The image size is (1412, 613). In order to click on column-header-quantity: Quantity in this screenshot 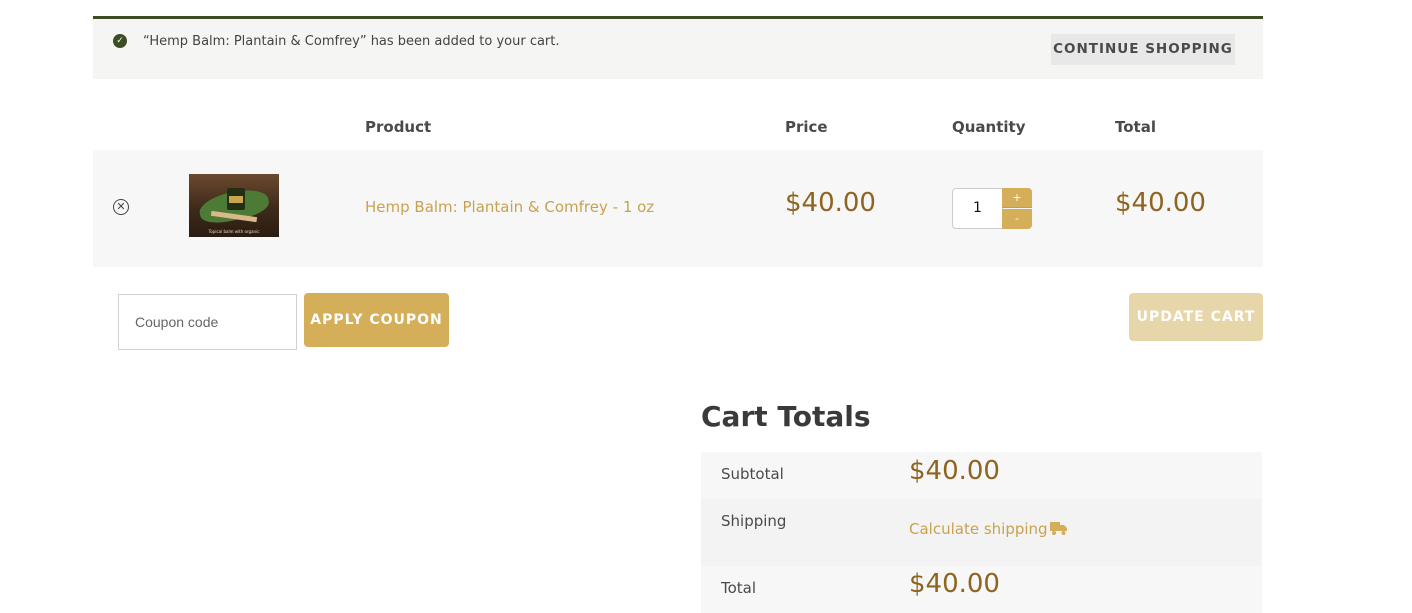, I will do `click(989, 127)`.